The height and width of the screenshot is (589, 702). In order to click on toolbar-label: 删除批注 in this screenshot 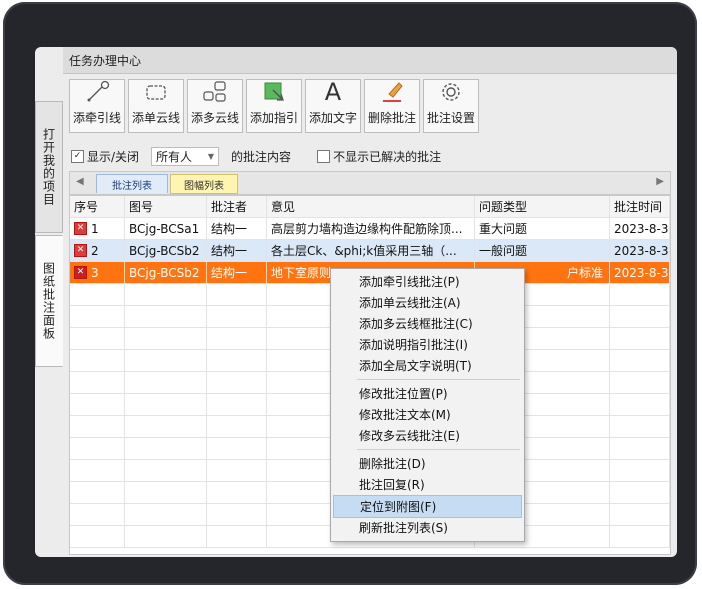, I will do `click(391, 118)`.